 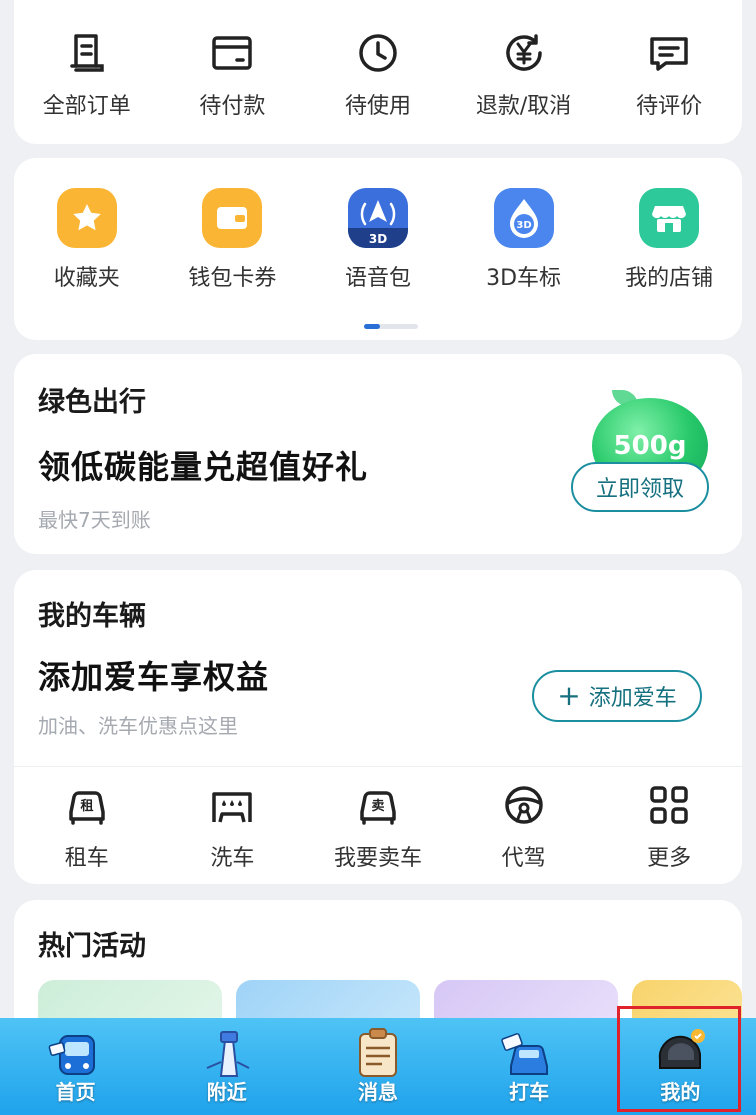 What do you see at coordinates (377, 278) in the screenshot?
I see `voice-pack-label: 语音包` at bounding box center [377, 278].